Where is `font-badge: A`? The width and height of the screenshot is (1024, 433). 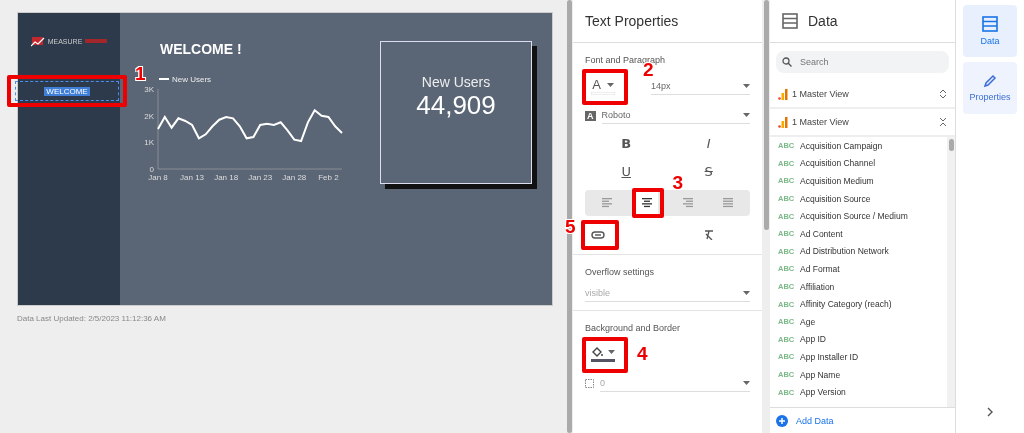
font-badge: A is located at coordinates (590, 115).